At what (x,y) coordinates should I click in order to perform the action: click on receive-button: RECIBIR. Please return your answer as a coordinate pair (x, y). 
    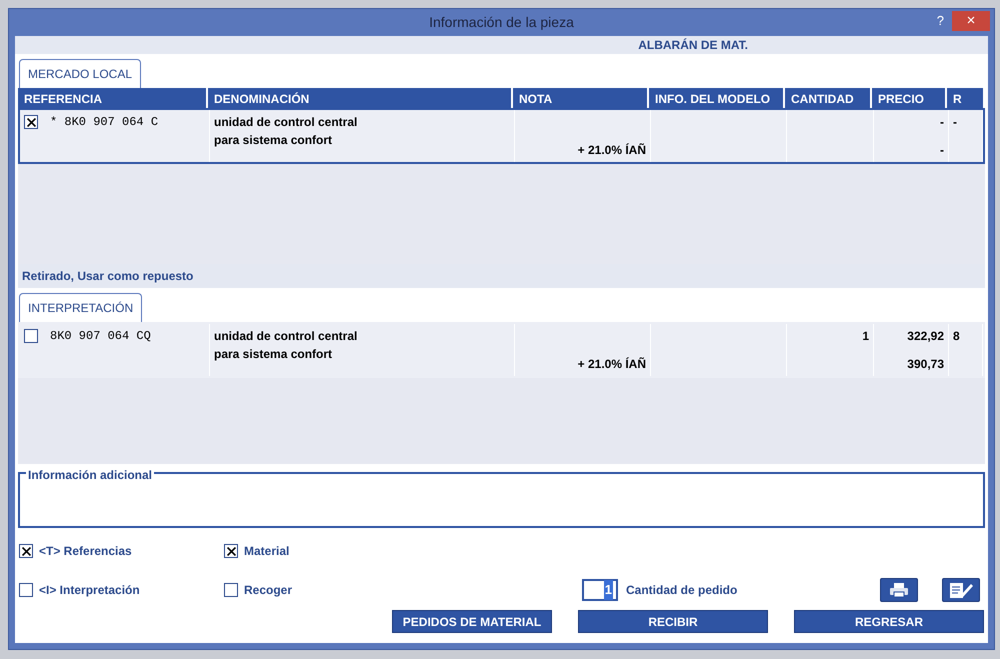
    Looking at the image, I should click on (673, 621).